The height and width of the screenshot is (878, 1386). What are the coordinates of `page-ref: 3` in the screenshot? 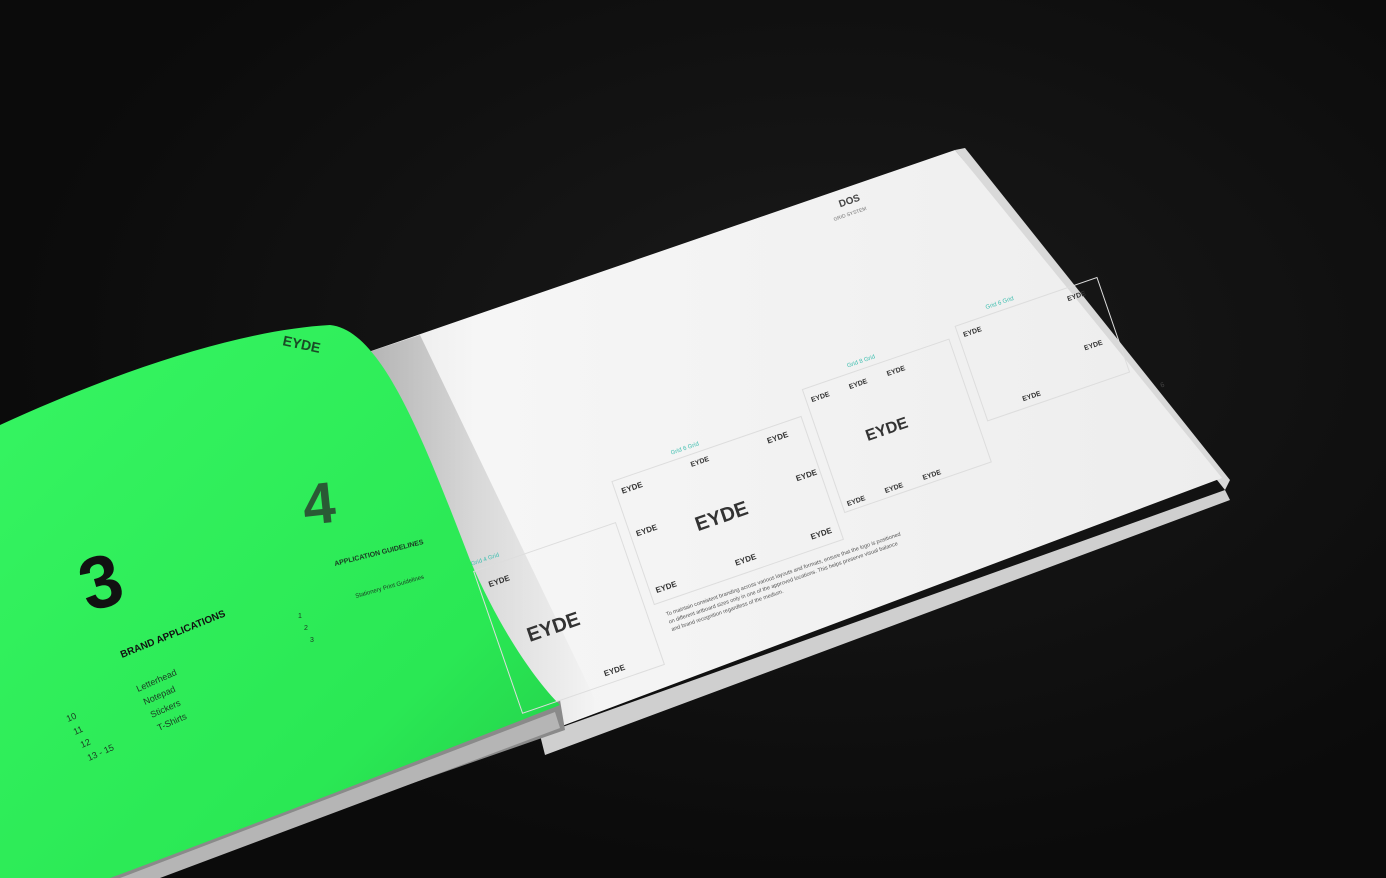 It's located at (312, 640).